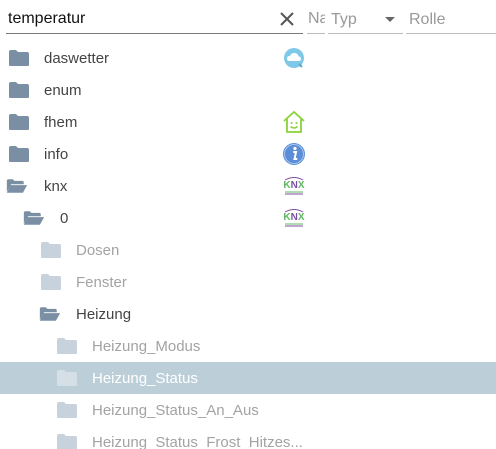 The width and height of the screenshot is (496, 449). What do you see at coordinates (104, 314) in the screenshot?
I see `tree-row-label: Heizung` at bounding box center [104, 314].